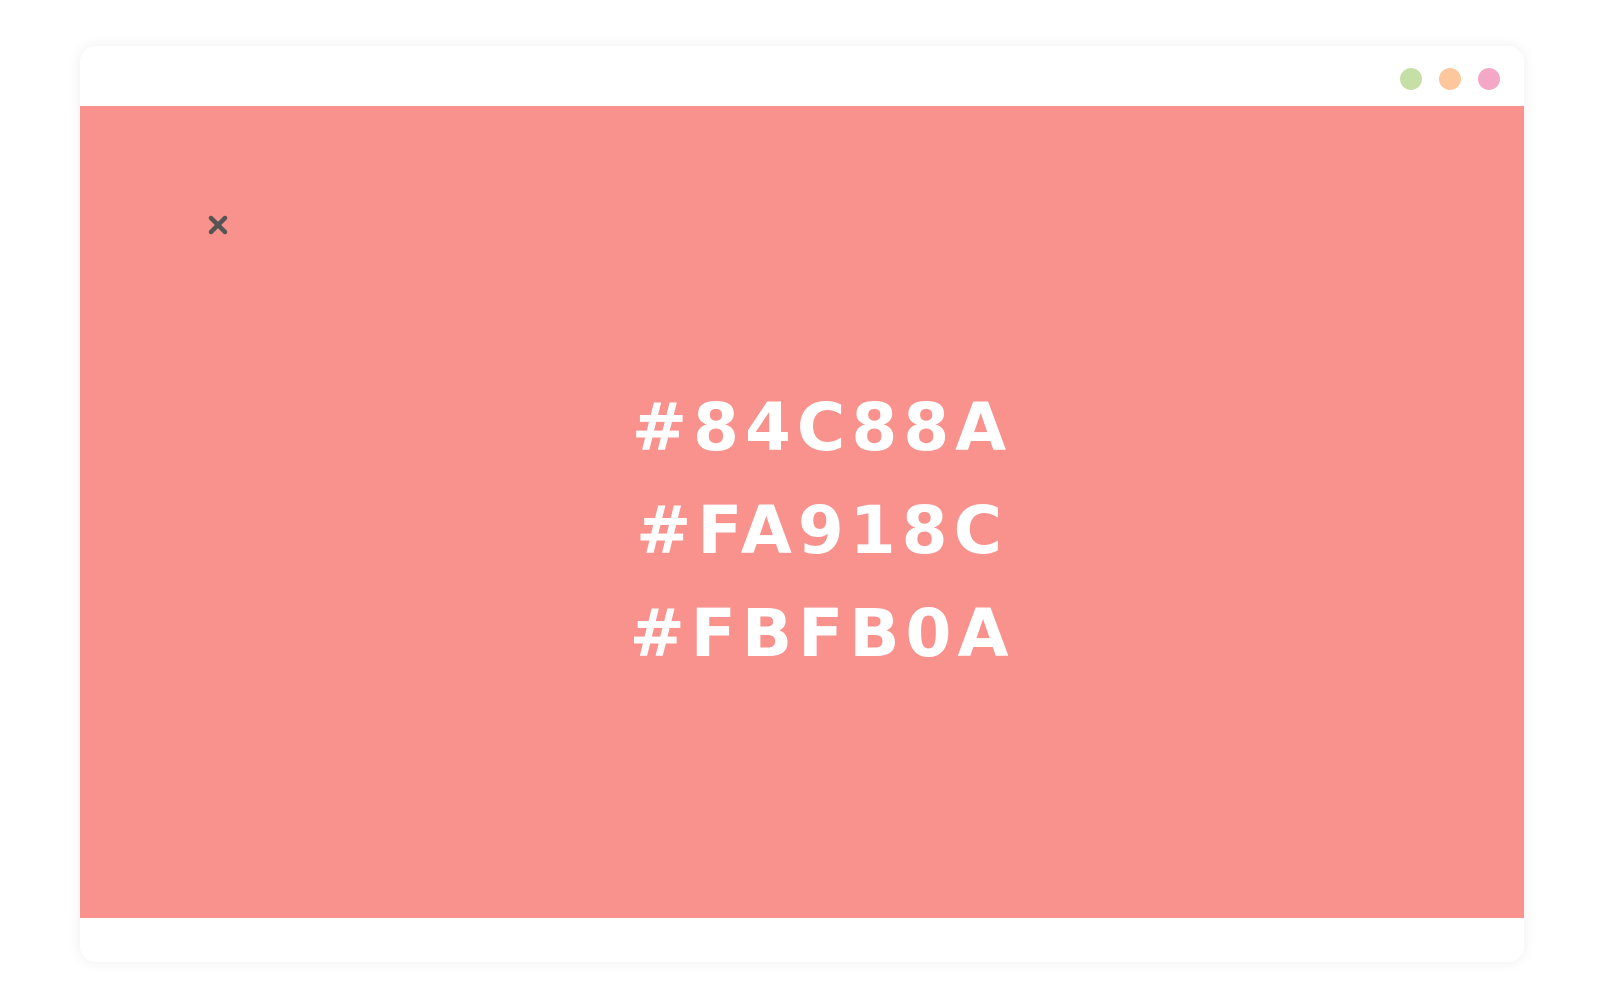  Describe the element at coordinates (822, 530) in the screenshot. I see `hex-code-2: #FA918C` at that location.